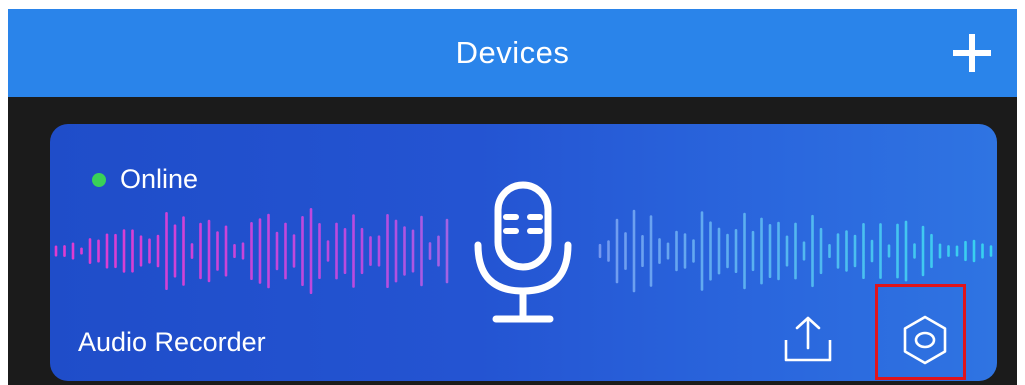 This screenshot has width=1025, height=385. I want to click on status-label: Online, so click(159, 179).